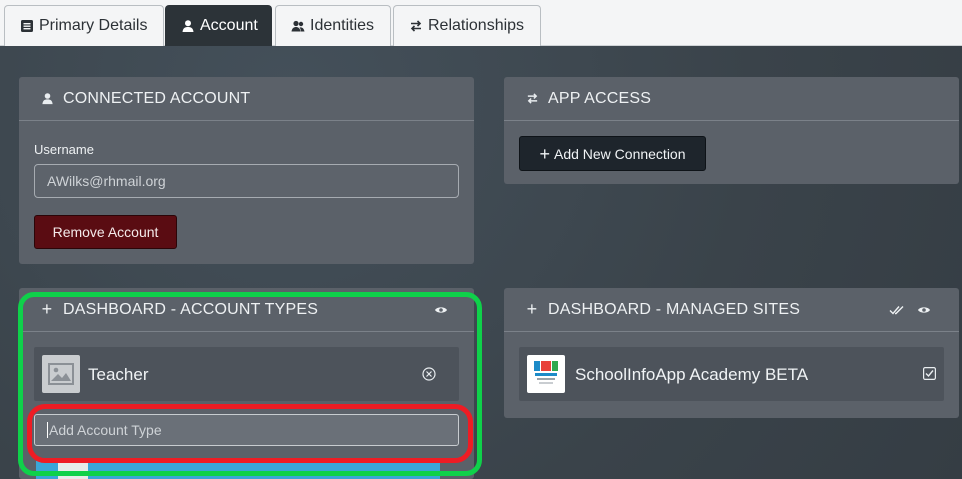  I want to click on add-new-connection-button: + Add New Connection, so click(612, 153).